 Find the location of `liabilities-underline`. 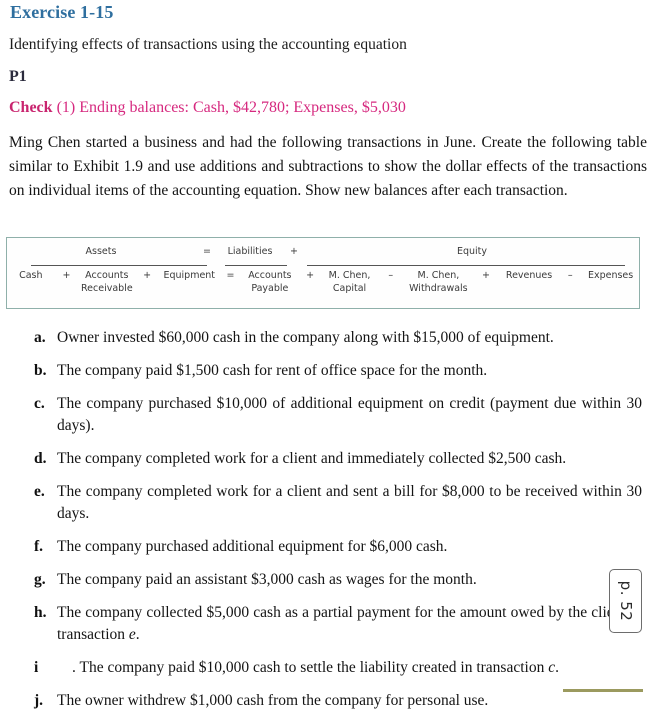

liabilities-underline is located at coordinates (256, 265).